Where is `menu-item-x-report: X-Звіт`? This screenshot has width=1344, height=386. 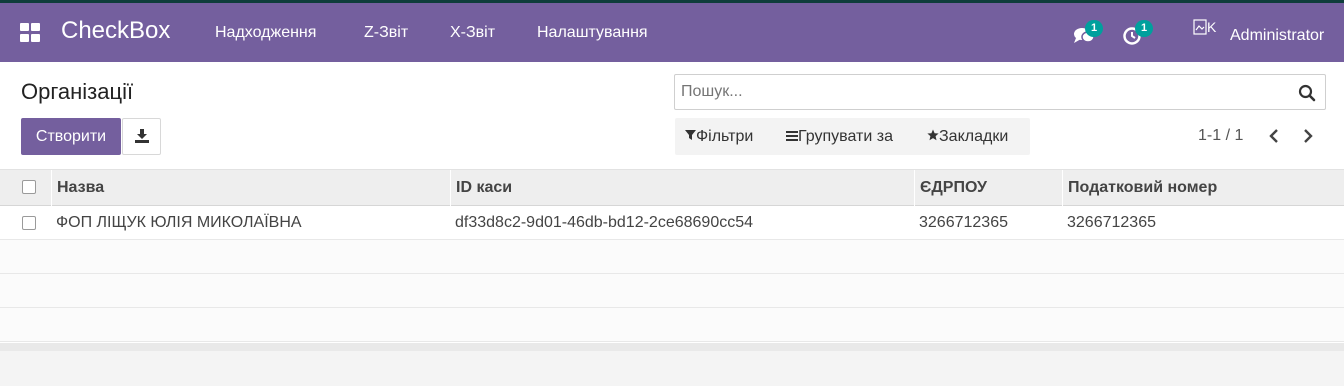
menu-item-x-report: X-Звіт is located at coordinates (472, 33).